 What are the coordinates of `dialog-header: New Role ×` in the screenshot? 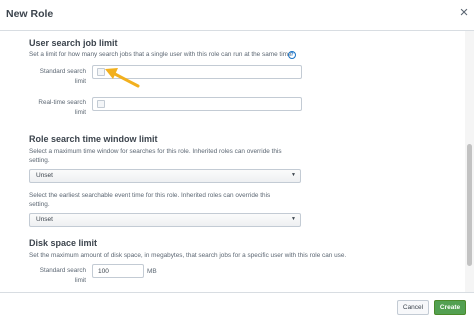 It's located at (237, 15).